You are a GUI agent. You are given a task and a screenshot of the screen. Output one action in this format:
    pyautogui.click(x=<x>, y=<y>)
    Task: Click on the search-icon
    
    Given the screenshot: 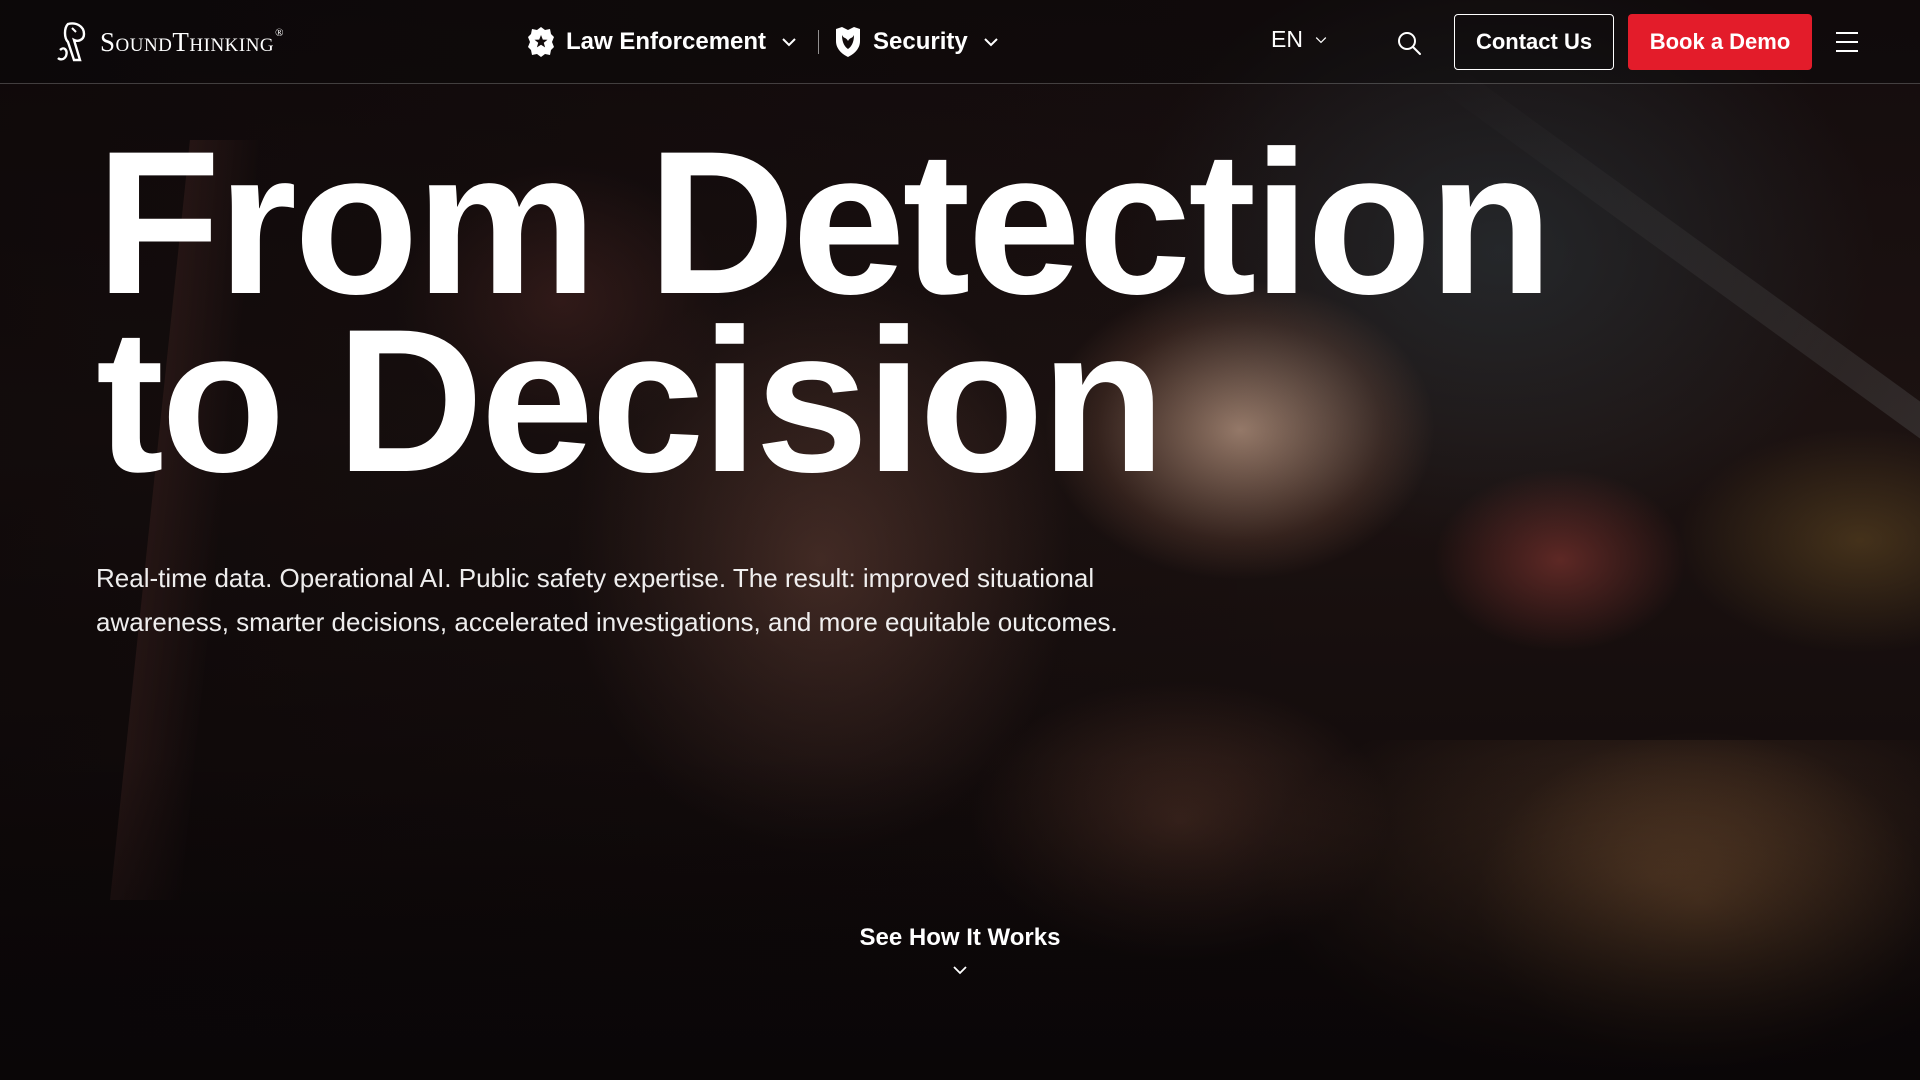 What is the action you would take?
    pyautogui.click(x=1409, y=43)
    